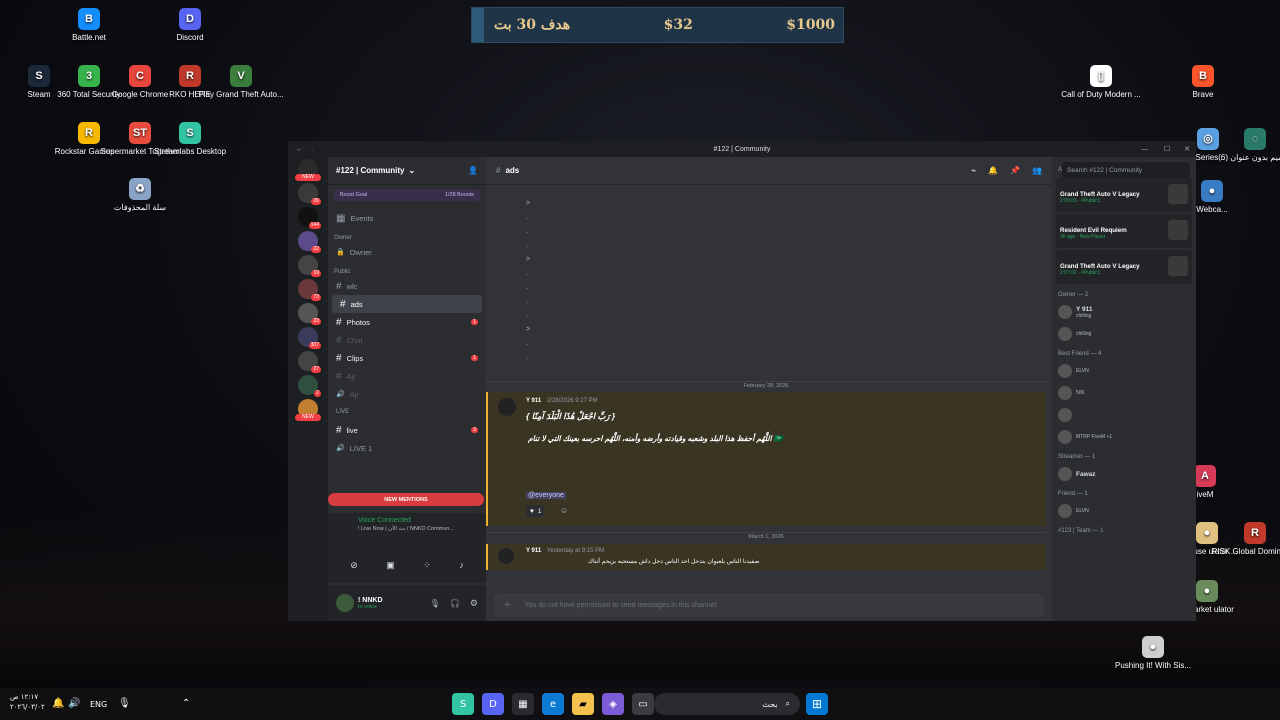 This screenshot has height=720, width=1280. What do you see at coordinates (407, 358) in the screenshot?
I see `channel-clips: # Clips 1` at bounding box center [407, 358].